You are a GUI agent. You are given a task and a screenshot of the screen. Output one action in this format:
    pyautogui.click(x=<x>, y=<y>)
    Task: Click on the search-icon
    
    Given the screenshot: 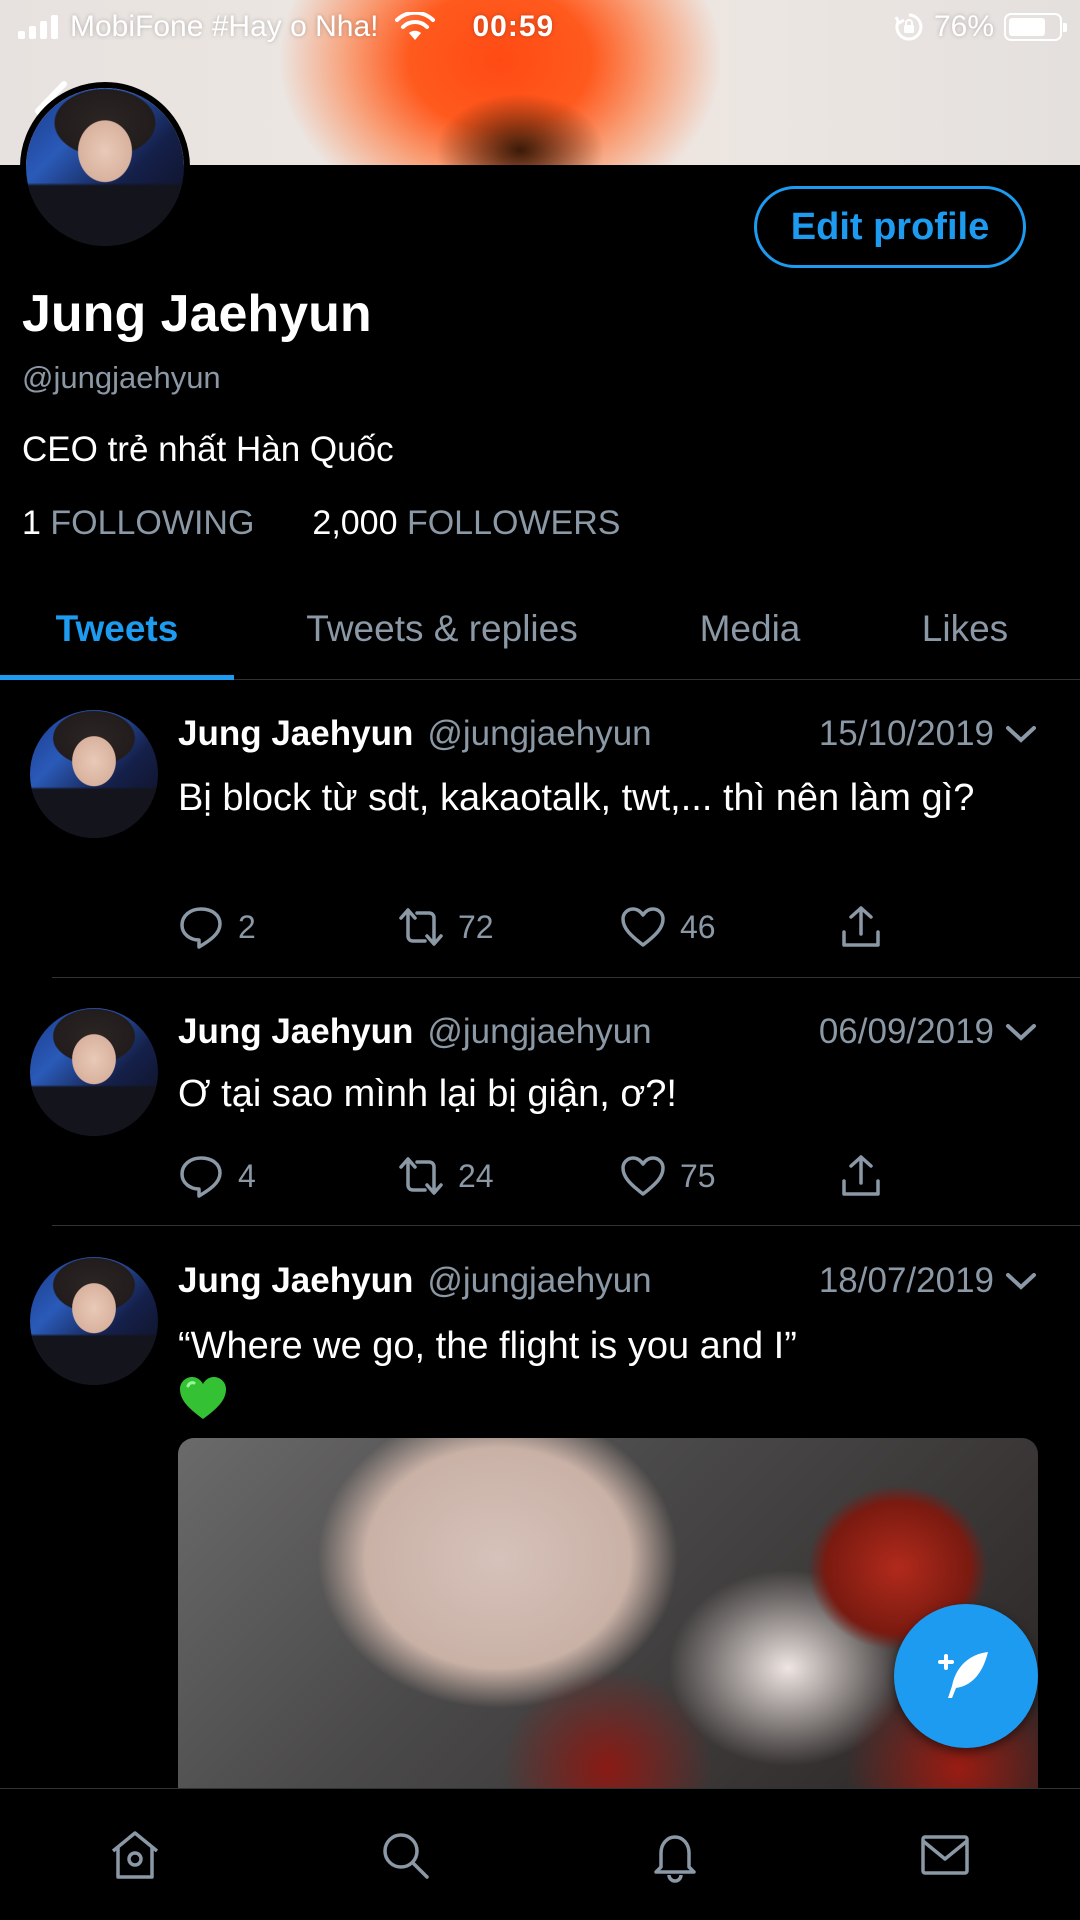 What is the action you would take?
    pyautogui.click(x=406, y=1855)
    